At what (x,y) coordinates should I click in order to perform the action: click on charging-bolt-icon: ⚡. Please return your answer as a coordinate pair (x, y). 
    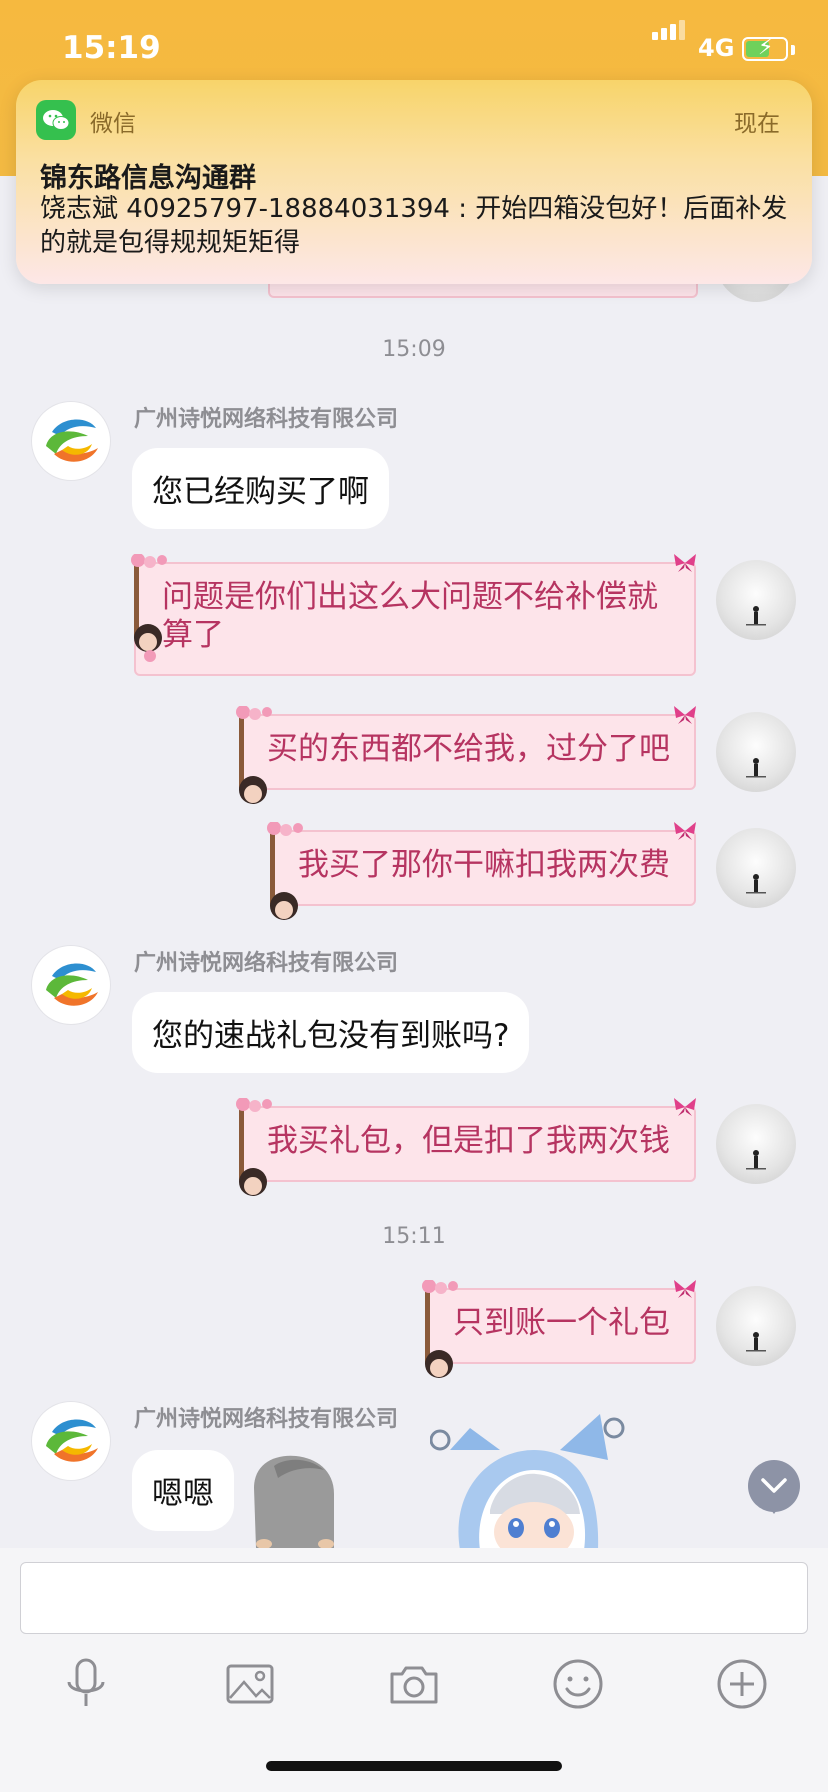
    Looking at the image, I should click on (766, 47).